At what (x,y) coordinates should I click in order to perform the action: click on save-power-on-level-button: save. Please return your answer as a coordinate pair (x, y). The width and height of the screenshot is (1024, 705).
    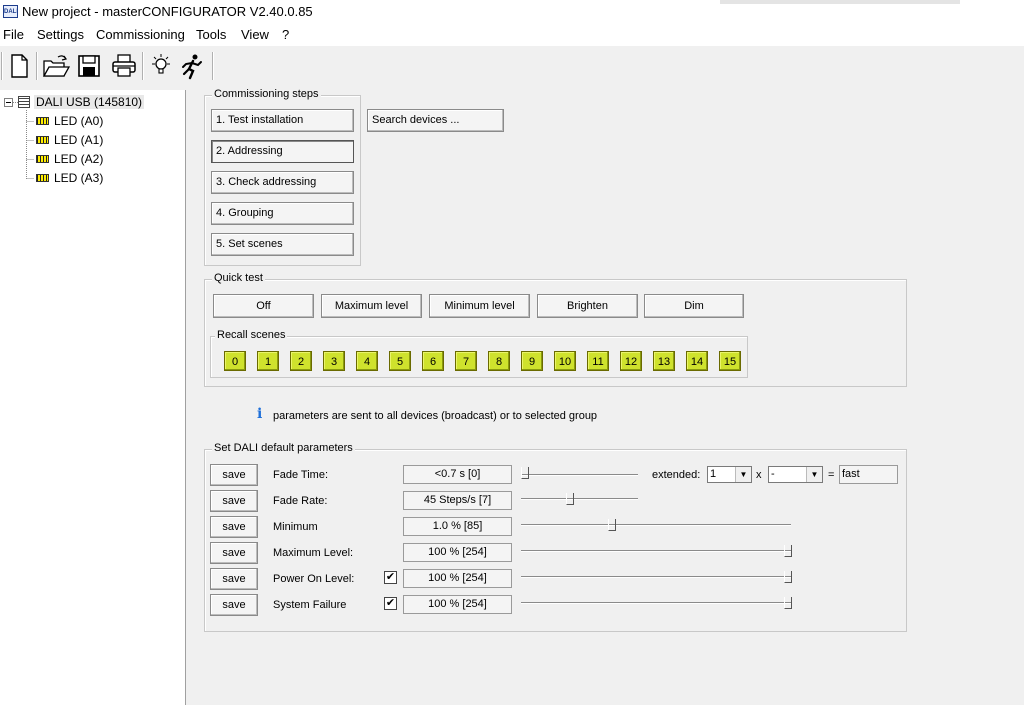
    Looking at the image, I should click on (234, 579).